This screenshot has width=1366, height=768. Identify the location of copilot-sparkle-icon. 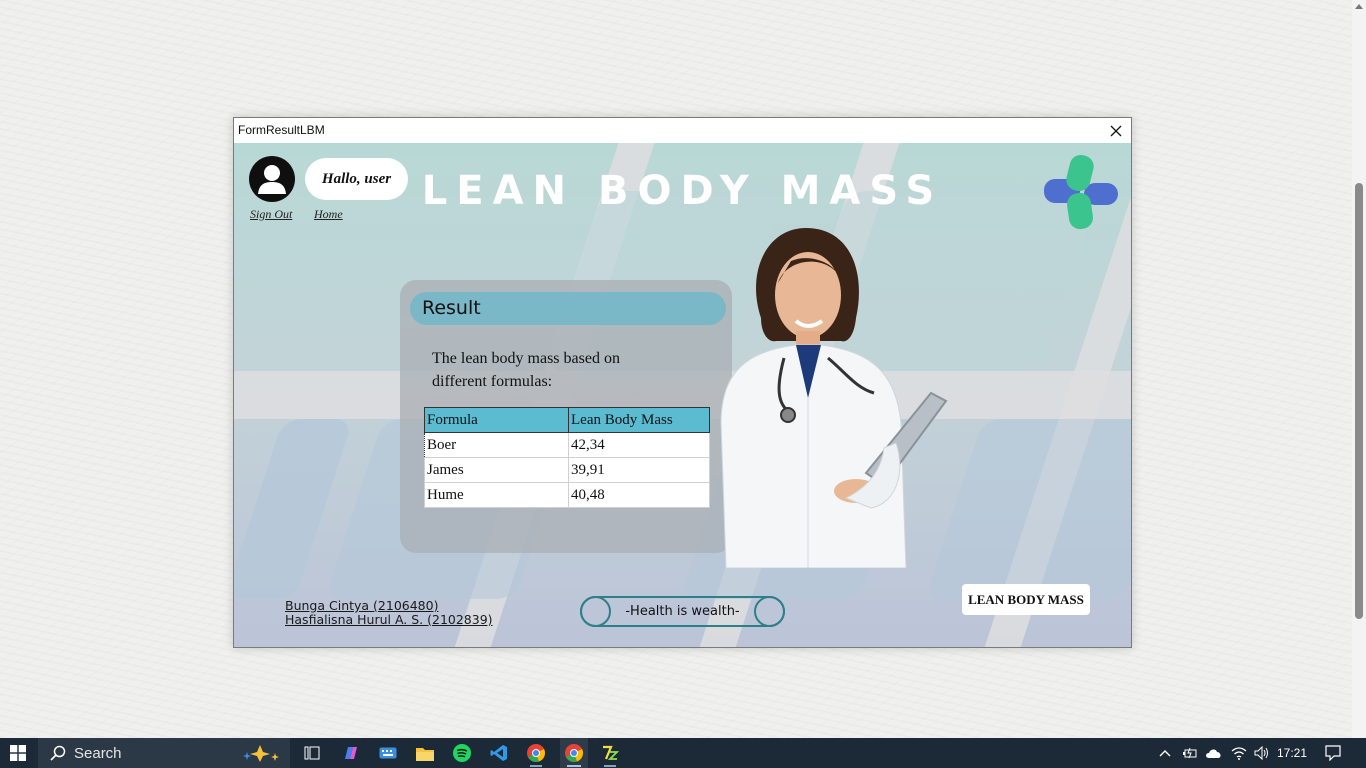
(261, 753).